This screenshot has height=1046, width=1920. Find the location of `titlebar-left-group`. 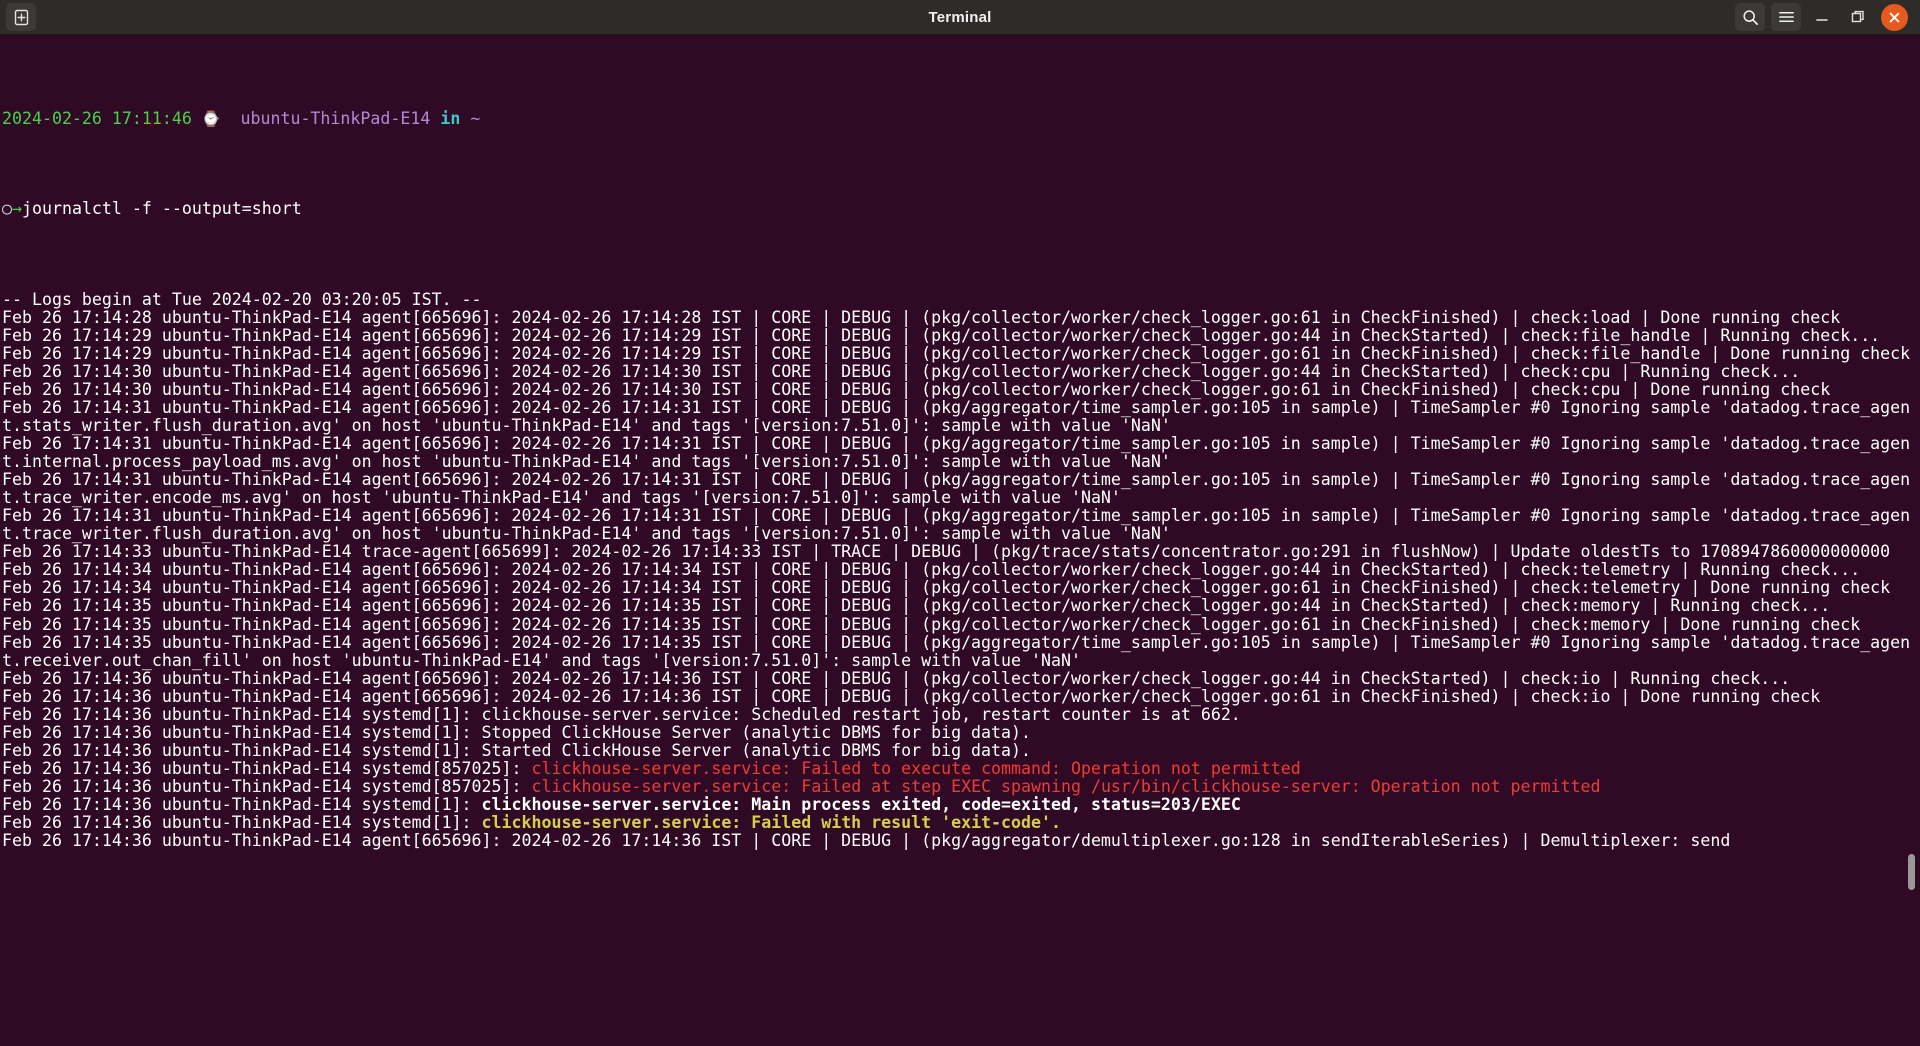

titlebar-left-group is located at coordinates (21, 17).